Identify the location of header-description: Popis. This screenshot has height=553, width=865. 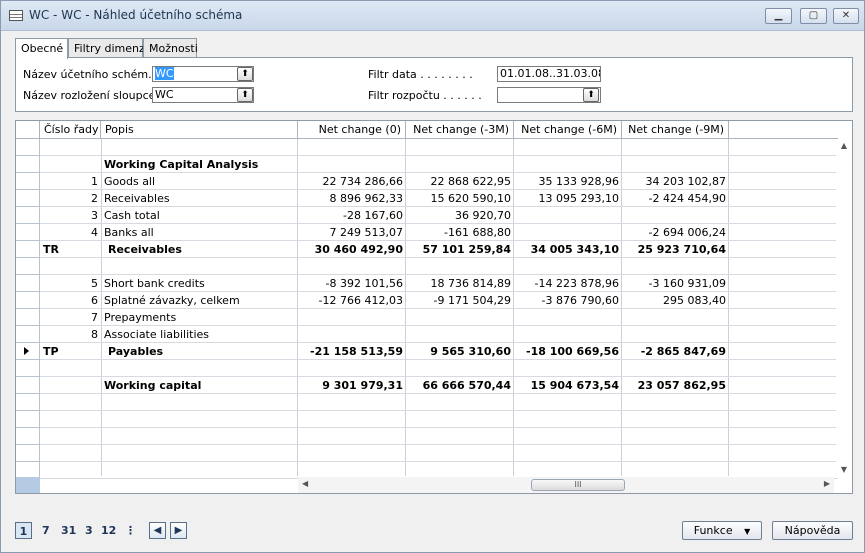
(199, 130).